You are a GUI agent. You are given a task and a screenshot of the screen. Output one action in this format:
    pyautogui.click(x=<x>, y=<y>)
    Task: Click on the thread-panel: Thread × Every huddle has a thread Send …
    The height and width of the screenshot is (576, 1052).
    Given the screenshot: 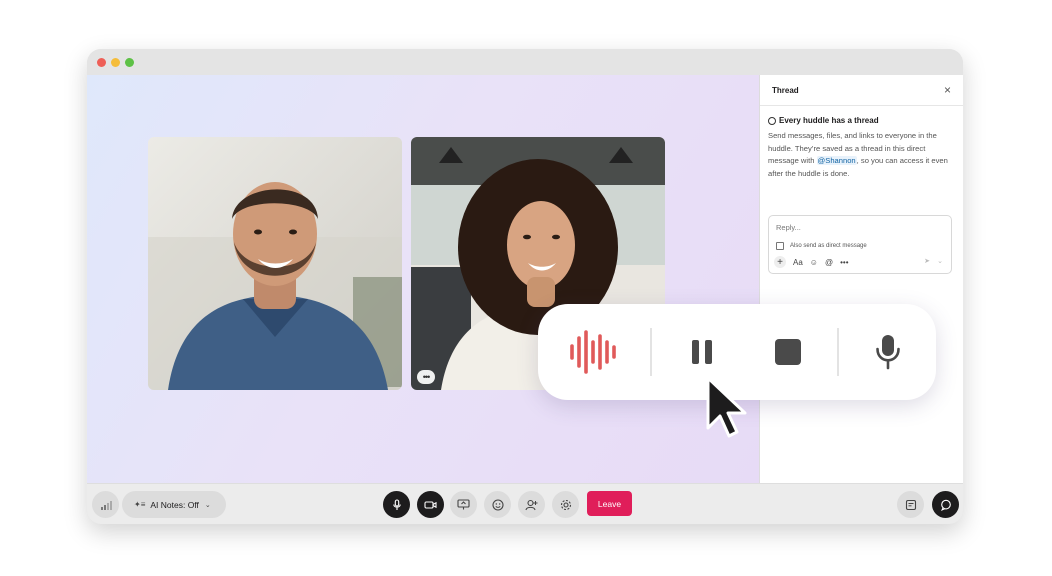 What is the action you would take?
    pyautogui.click(x=861, y=279)
    